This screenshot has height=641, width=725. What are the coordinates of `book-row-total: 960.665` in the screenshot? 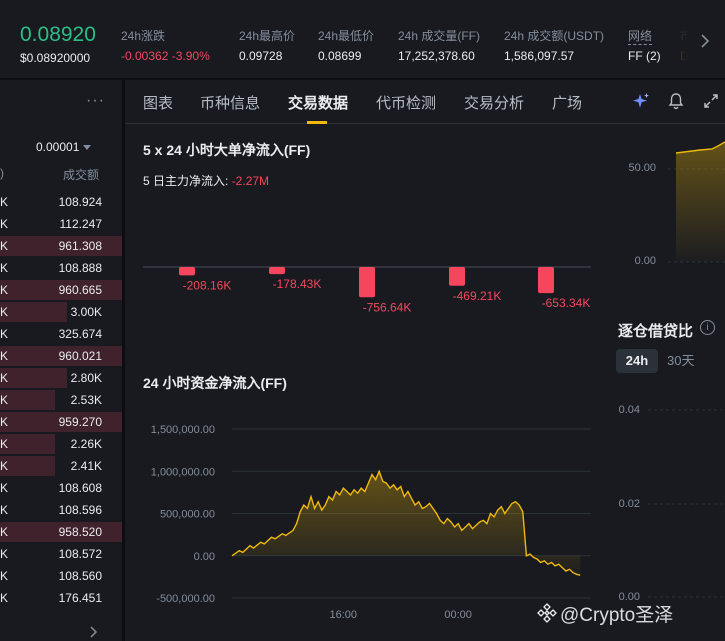 It's located at (80, 290).